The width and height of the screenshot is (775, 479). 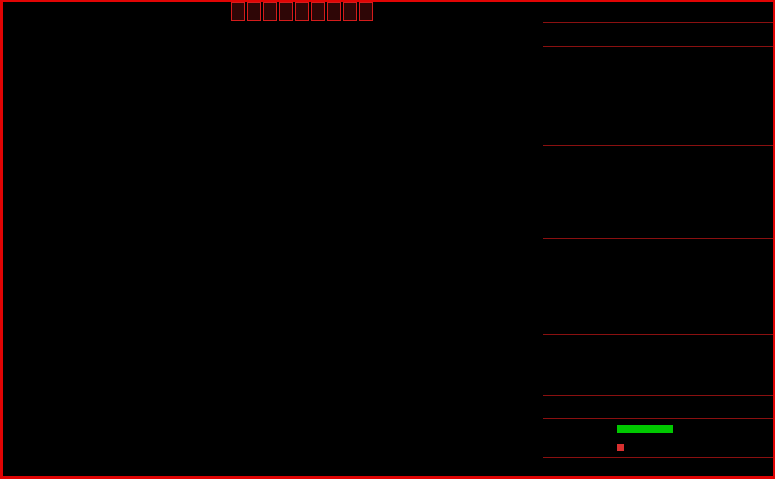 I want to click on last-tick-row, so click(x=659, y=468).